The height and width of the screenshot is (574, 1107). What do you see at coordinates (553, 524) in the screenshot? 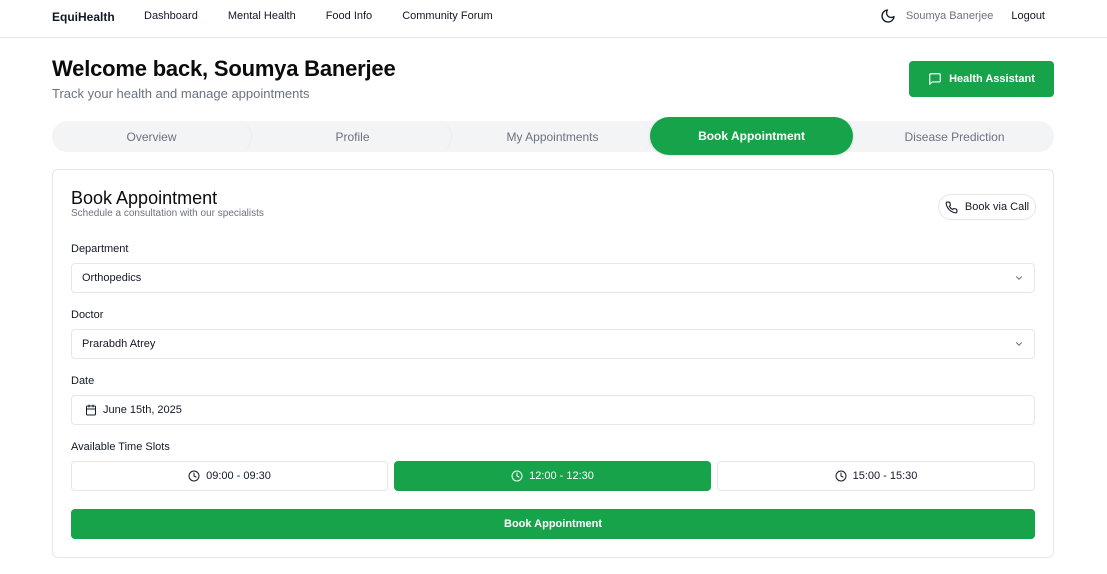
I see `book-appointment-button: Book Appointment` at bounding box center [553, 524].